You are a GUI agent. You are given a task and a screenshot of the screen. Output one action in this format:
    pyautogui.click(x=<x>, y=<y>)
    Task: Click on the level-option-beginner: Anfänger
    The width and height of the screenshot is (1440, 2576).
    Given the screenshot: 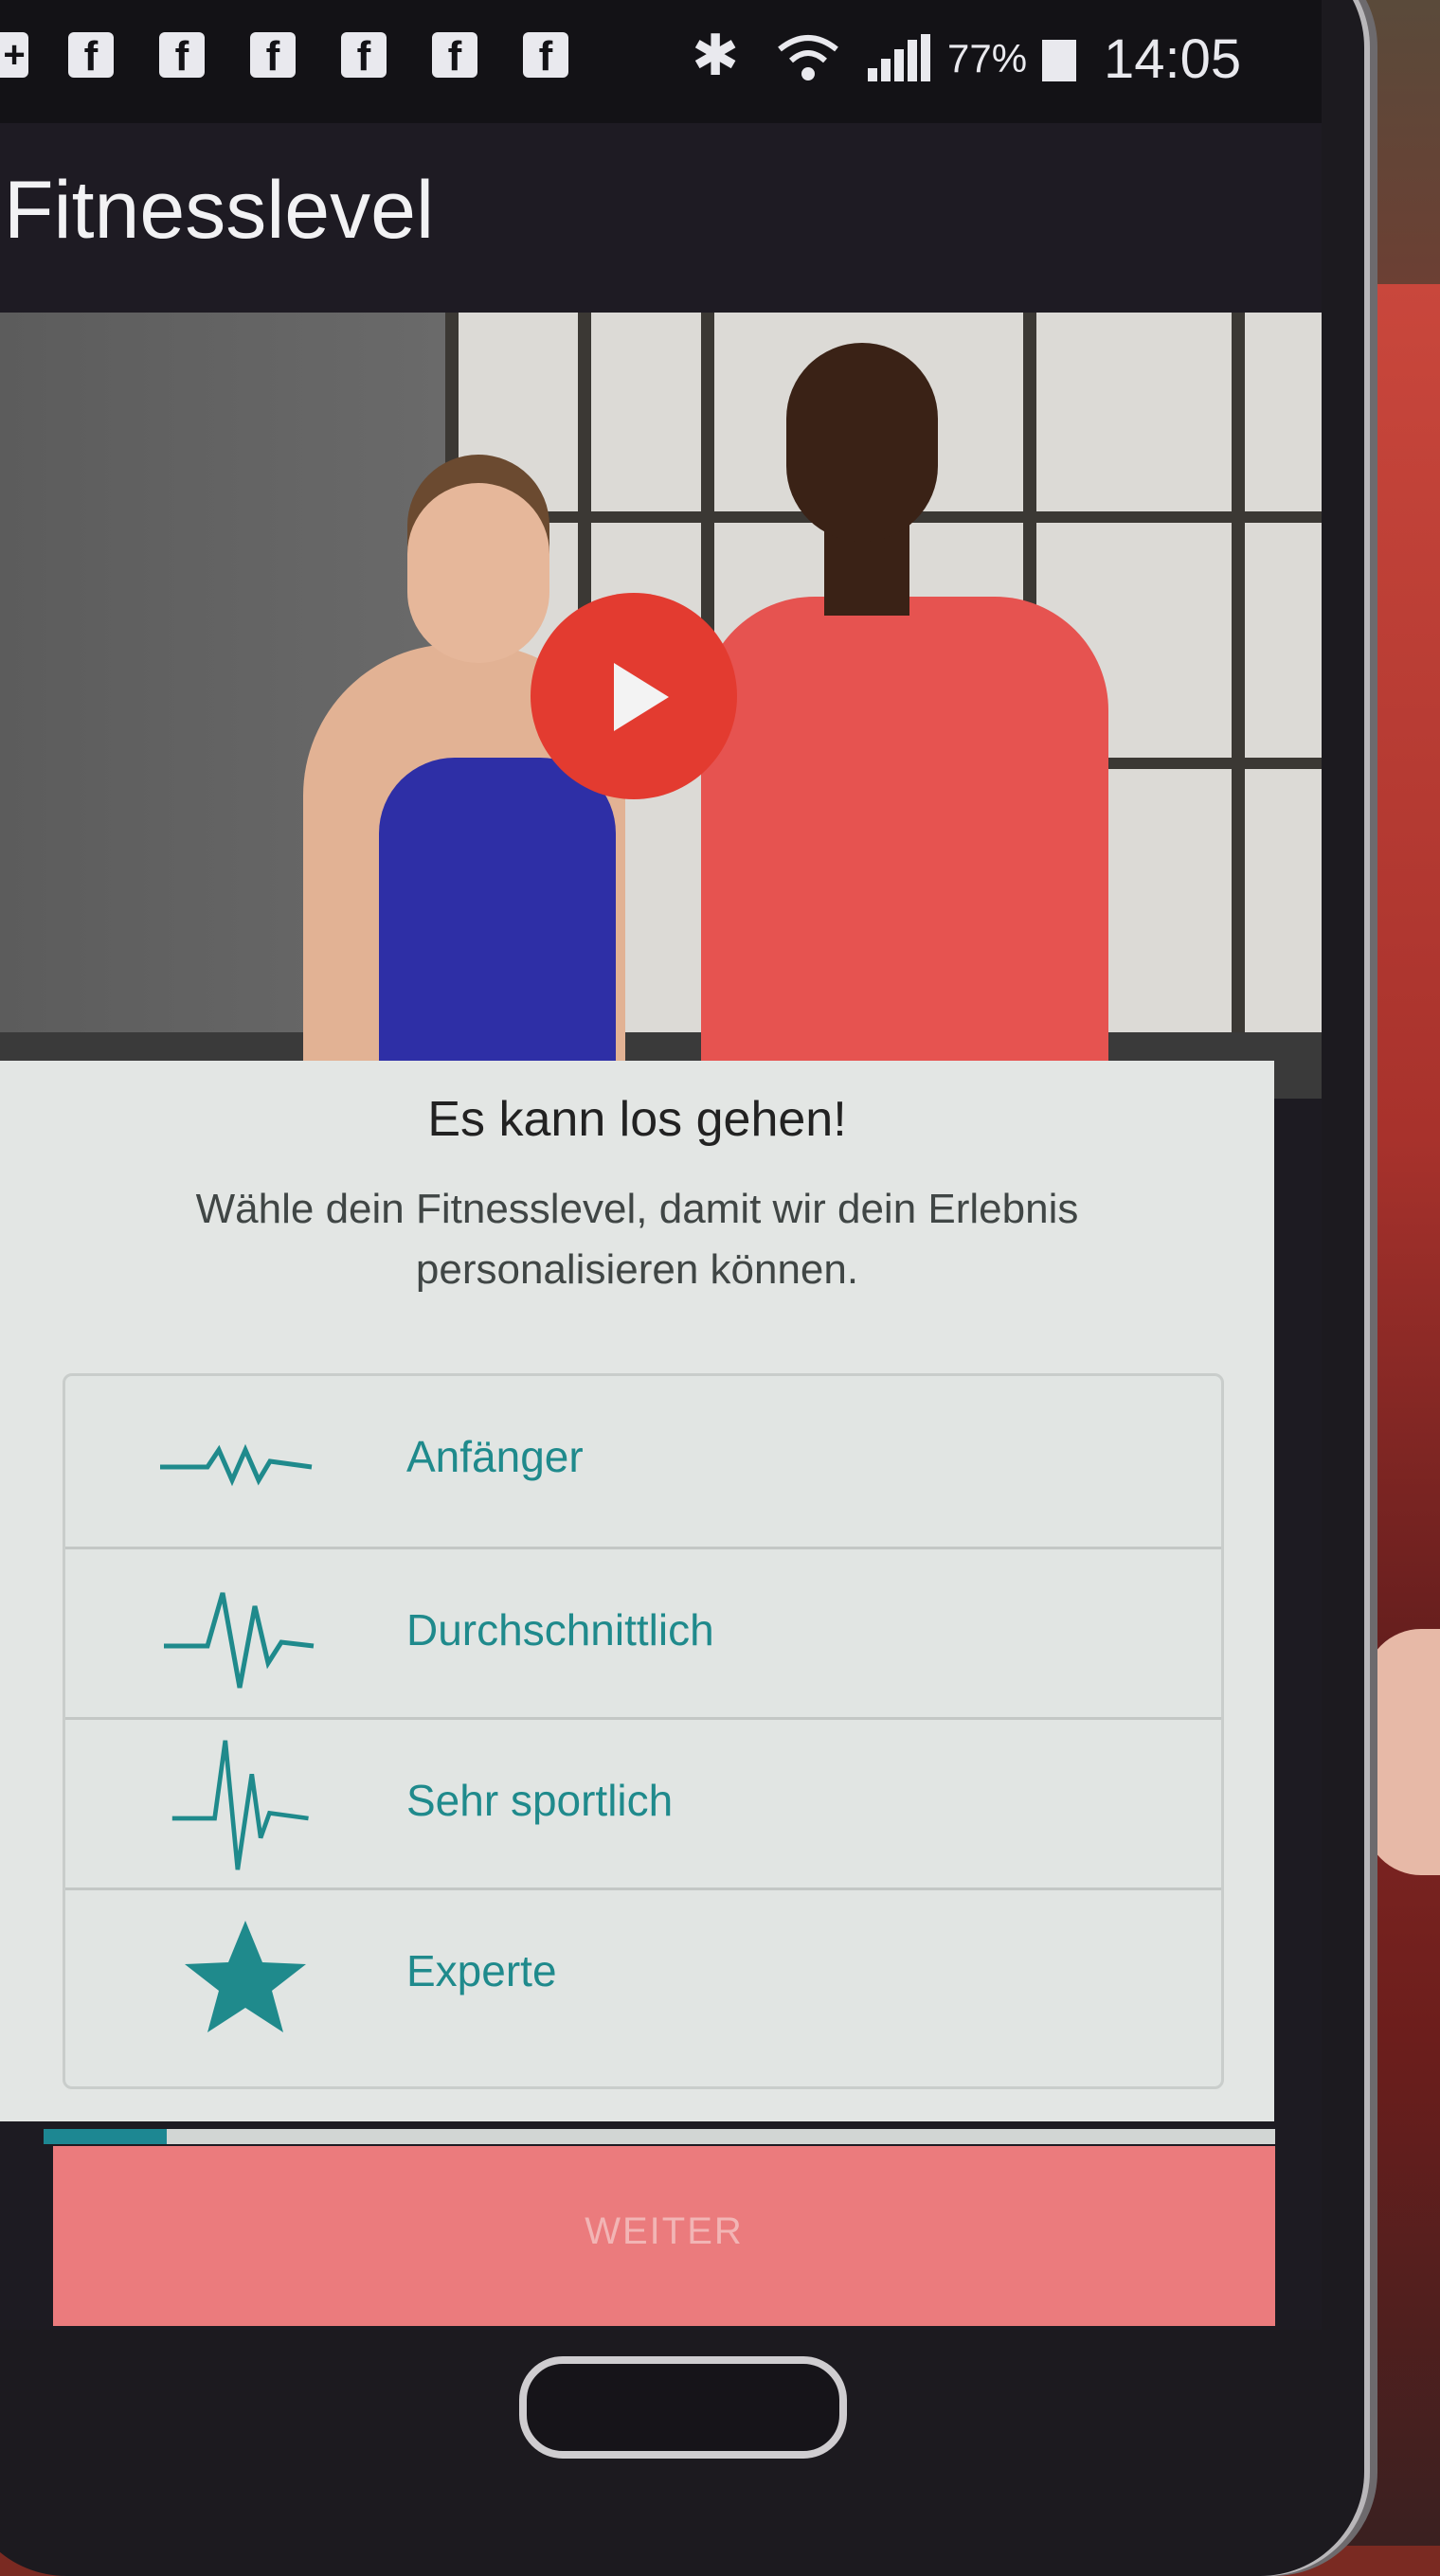 What is the action you would take?
    pyautogui.click(x=643, y=1461)
    